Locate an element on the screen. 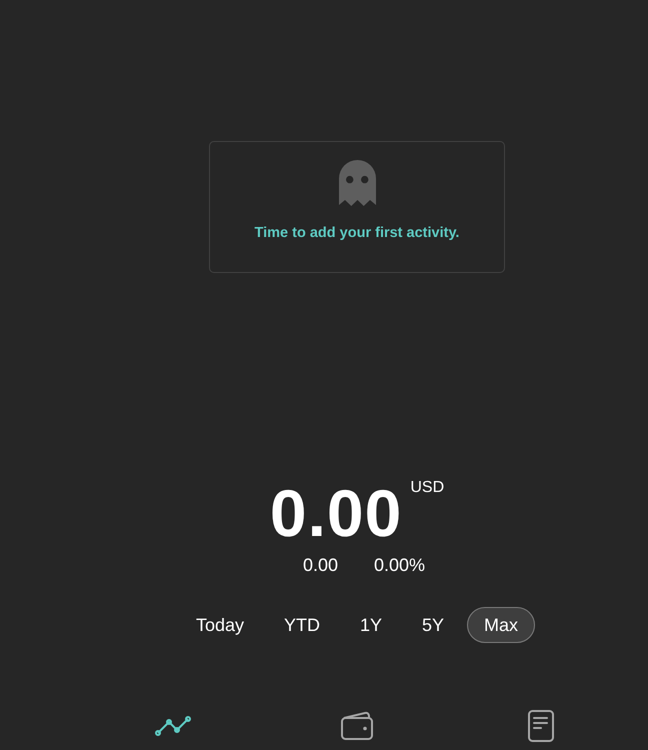 This screenshot has height=750, width=648. line-chart-icon is located at coordinates (173, 726).